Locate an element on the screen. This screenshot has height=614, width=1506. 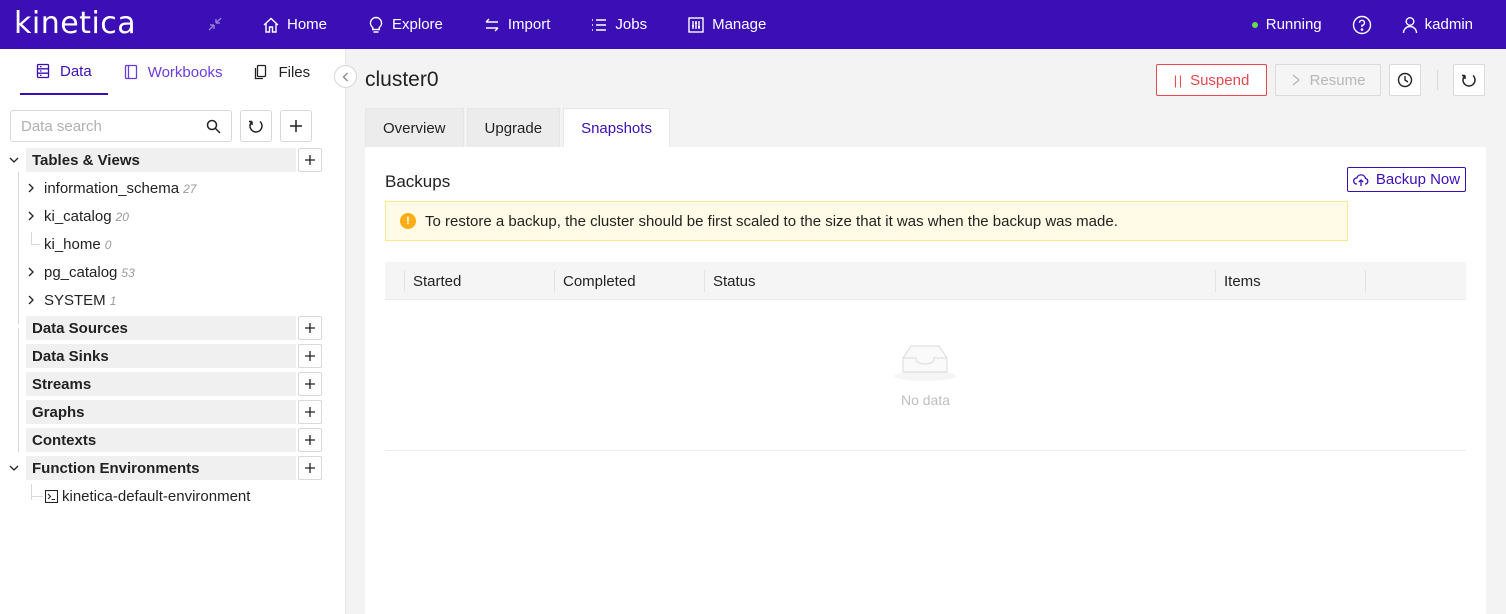
nav-import: Import is located at coordinates (517, 25).